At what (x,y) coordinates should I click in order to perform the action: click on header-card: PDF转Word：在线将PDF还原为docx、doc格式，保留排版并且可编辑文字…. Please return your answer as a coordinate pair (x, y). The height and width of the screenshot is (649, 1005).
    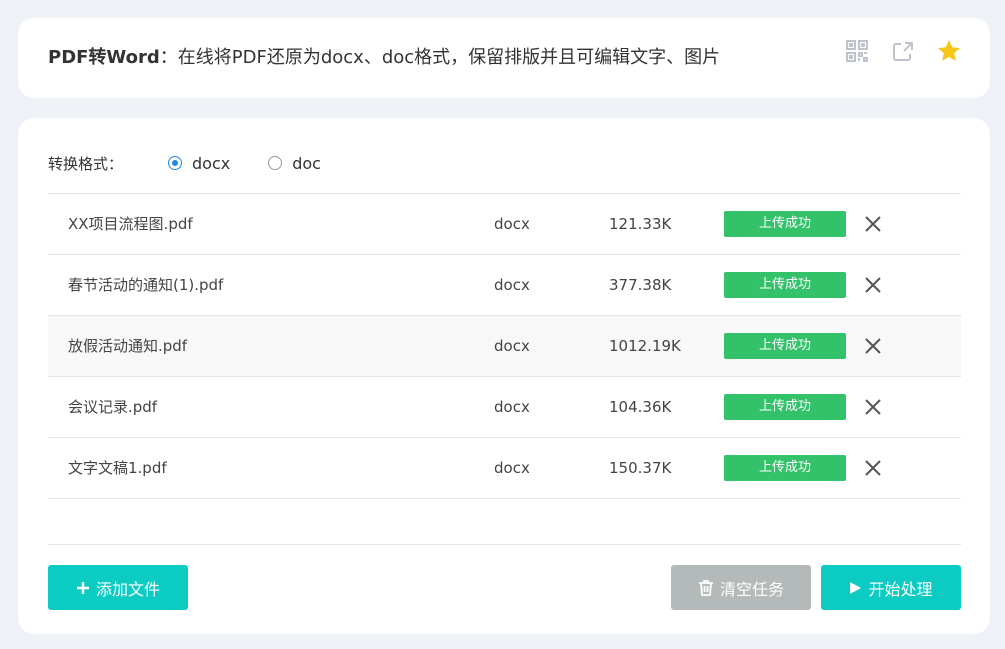
    Looking at the image, I should click on (504, 58).